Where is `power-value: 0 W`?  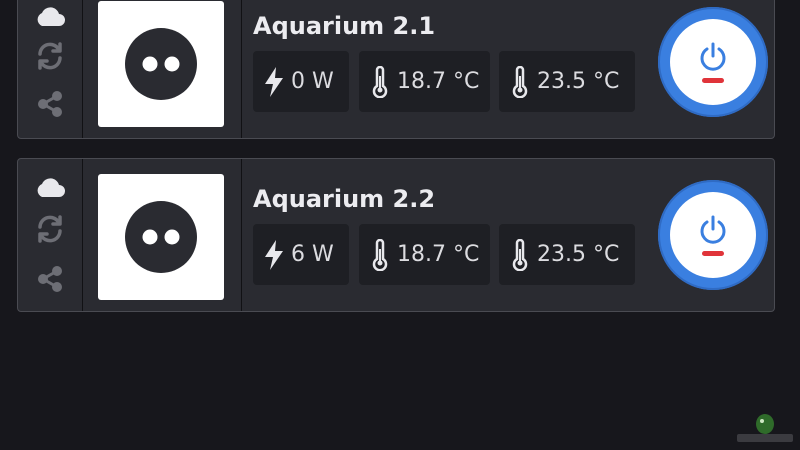
power-value: 0 W is located at coordinates (312, 81).